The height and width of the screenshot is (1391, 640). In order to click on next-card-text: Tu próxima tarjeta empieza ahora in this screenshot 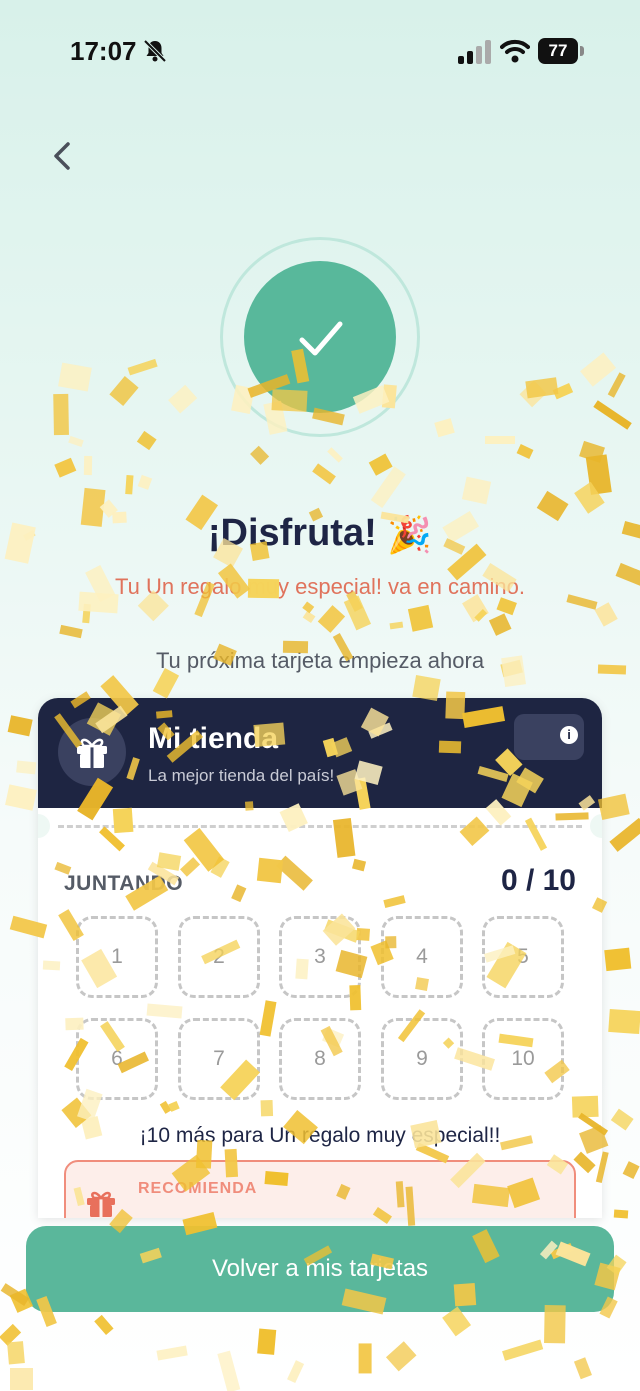, I will do `click(320, 660)`.